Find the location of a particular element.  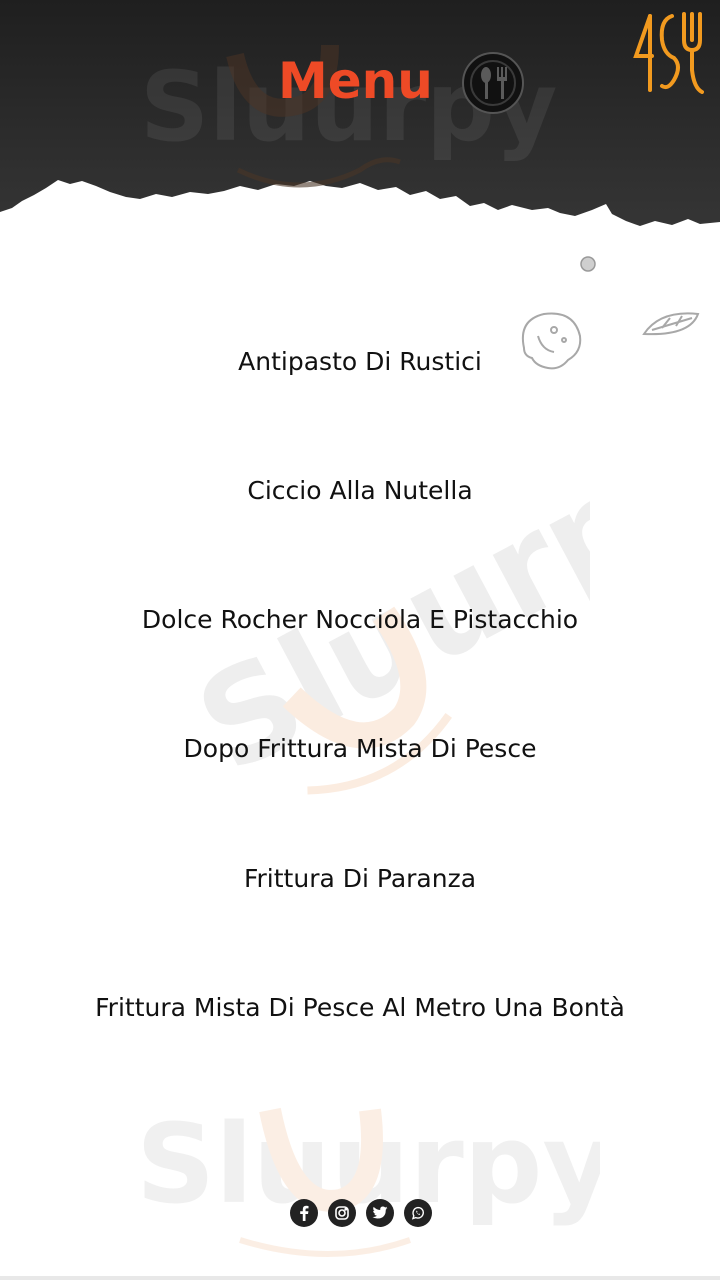

menu-item: Frittura Di Paranza is located at coordinates (360, 878).